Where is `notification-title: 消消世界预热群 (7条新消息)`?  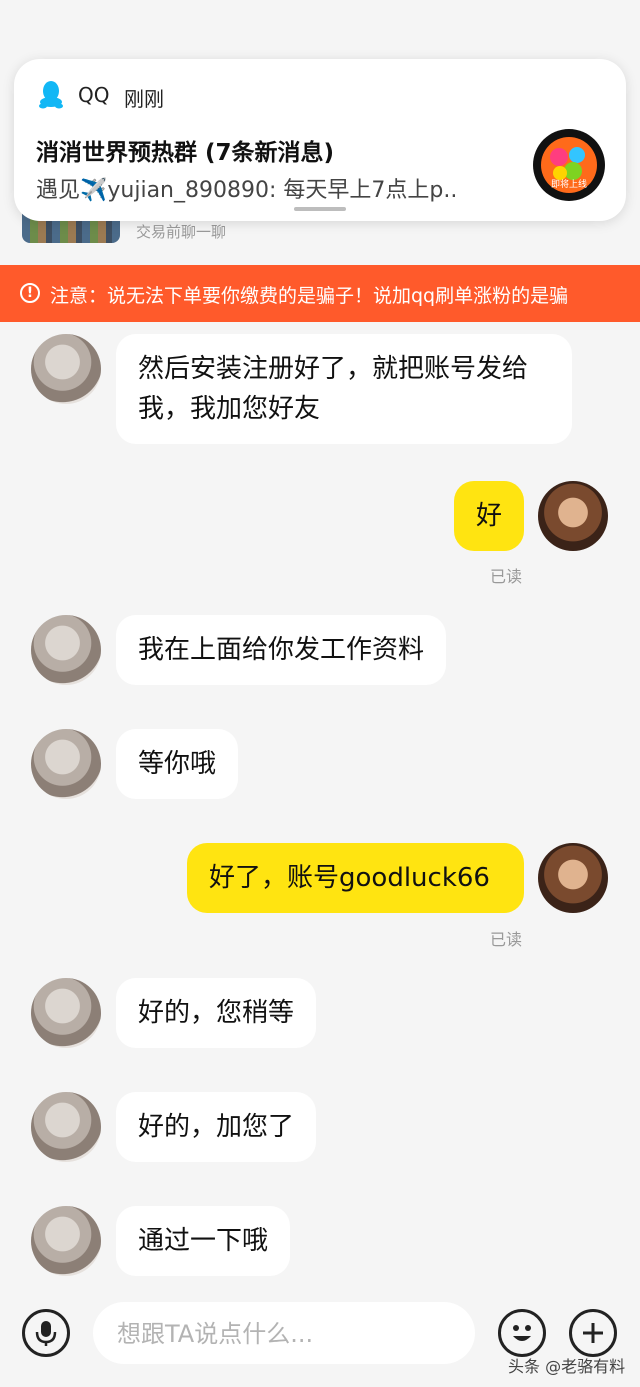
notification-title: 消消世界预热群 (7条新消息) is located at coordinates (185, 153).